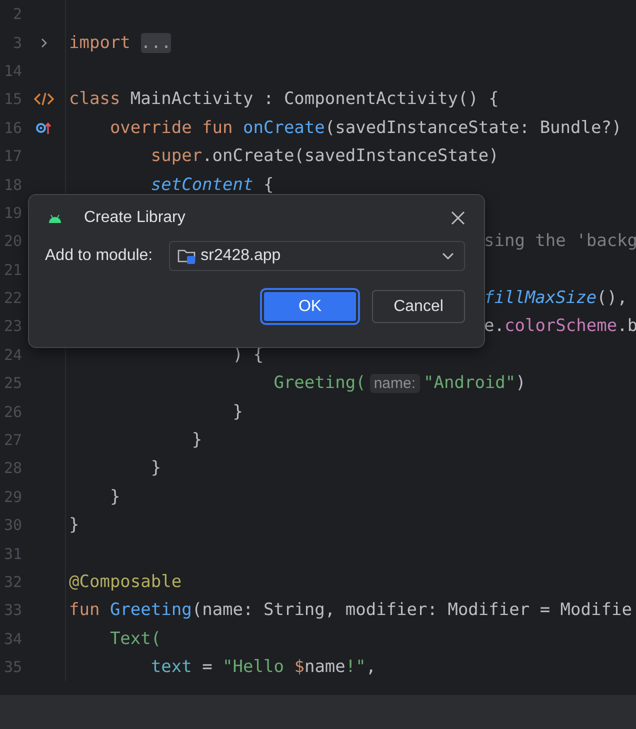  I want to click on code-line: setContent {, so click(212, 184).